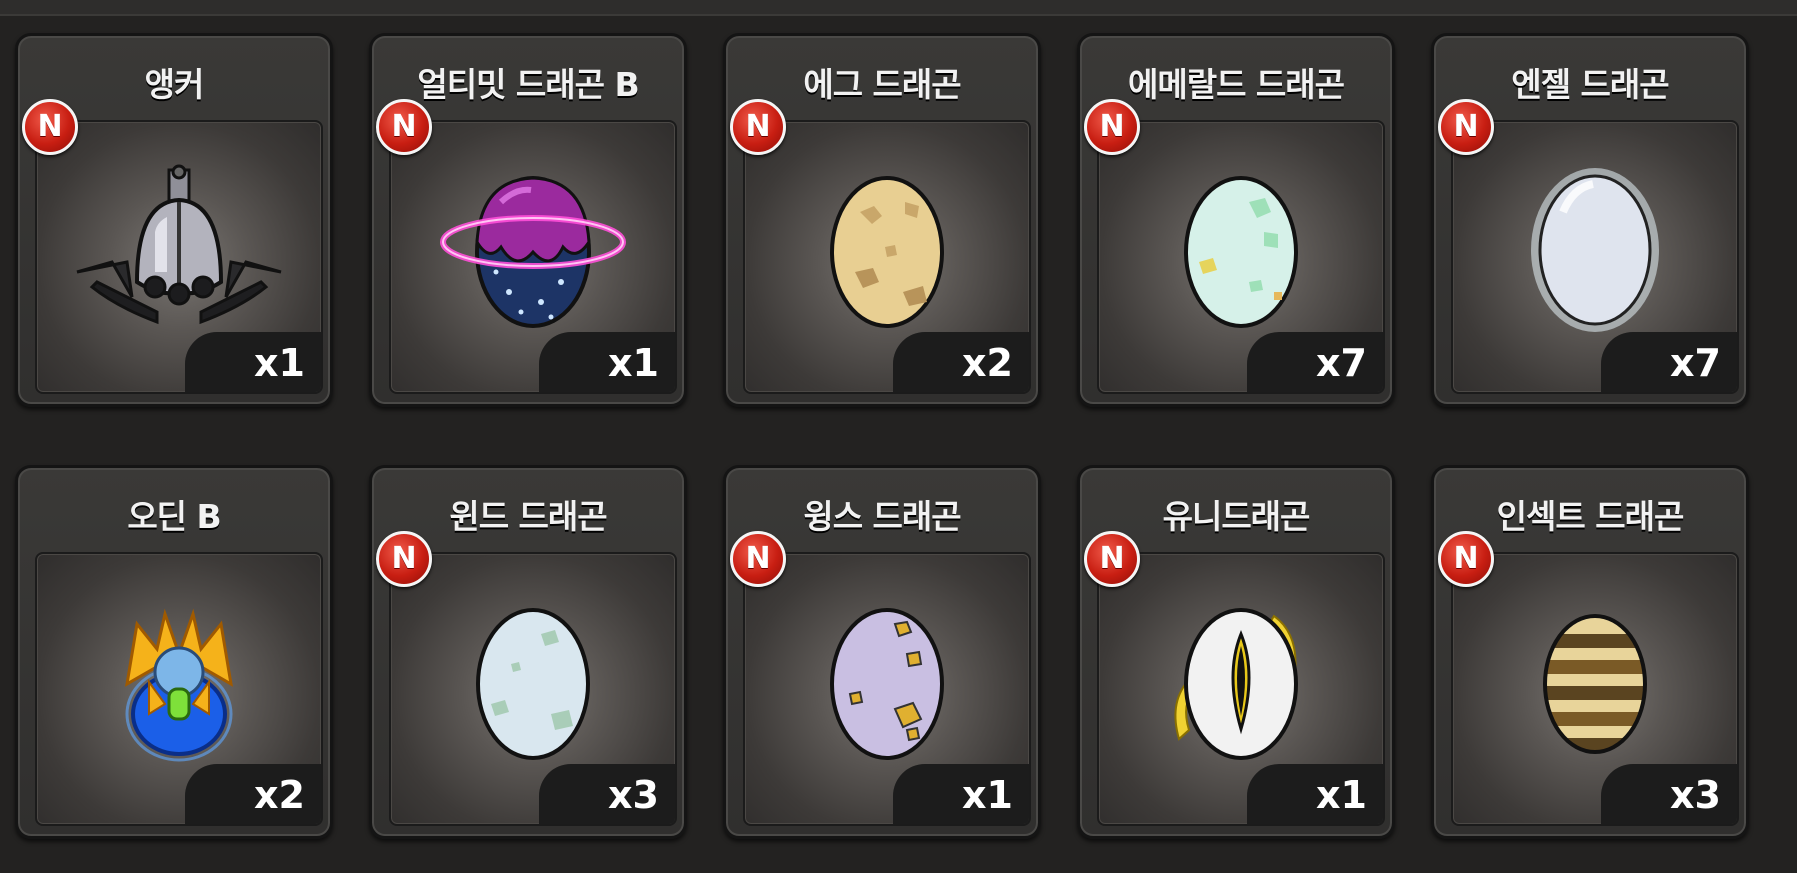 The height and width of the screenshot is (873, 1797). Describe the element at coordinates (174, 516) in the screenshot. I see `item-name: 오딘 B` at that location.